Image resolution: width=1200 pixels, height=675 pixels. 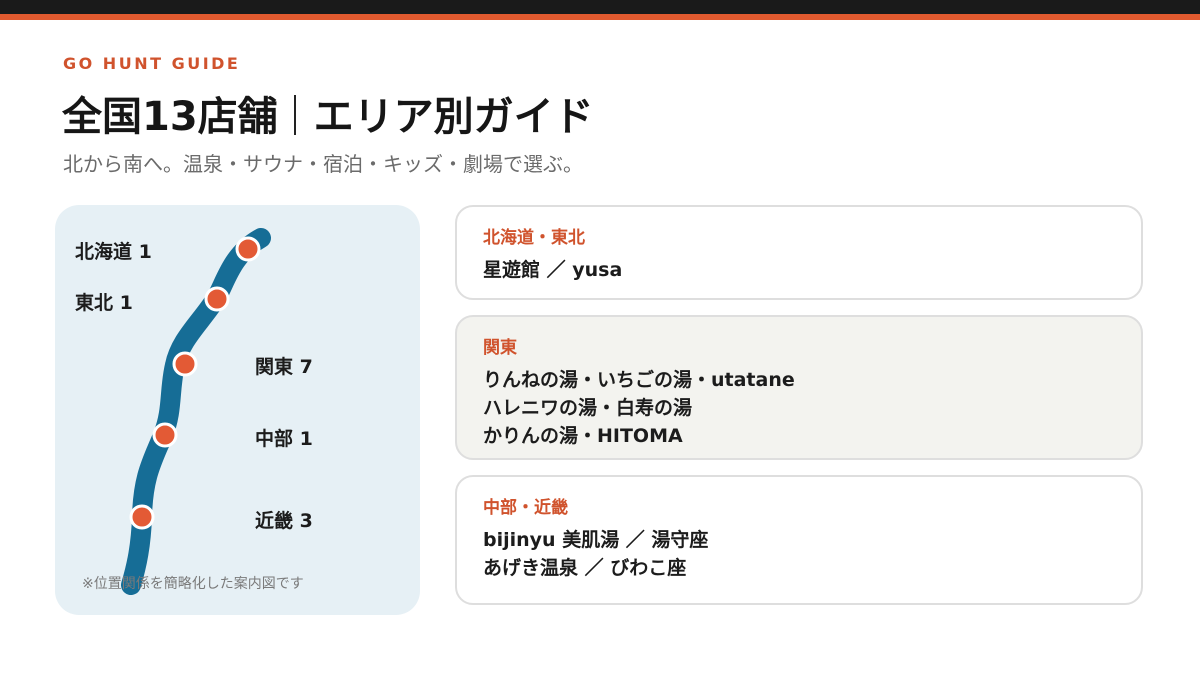 I want to click on japan-route-line, so click(x=196, y=411).